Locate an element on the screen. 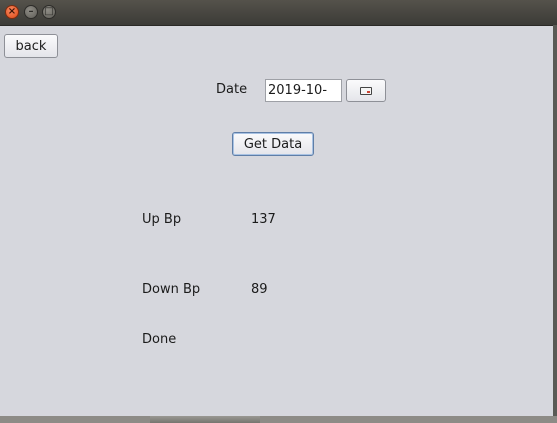 This screenshot has width=557, height=423. window-edge-right is located at coordinates (555, 224).